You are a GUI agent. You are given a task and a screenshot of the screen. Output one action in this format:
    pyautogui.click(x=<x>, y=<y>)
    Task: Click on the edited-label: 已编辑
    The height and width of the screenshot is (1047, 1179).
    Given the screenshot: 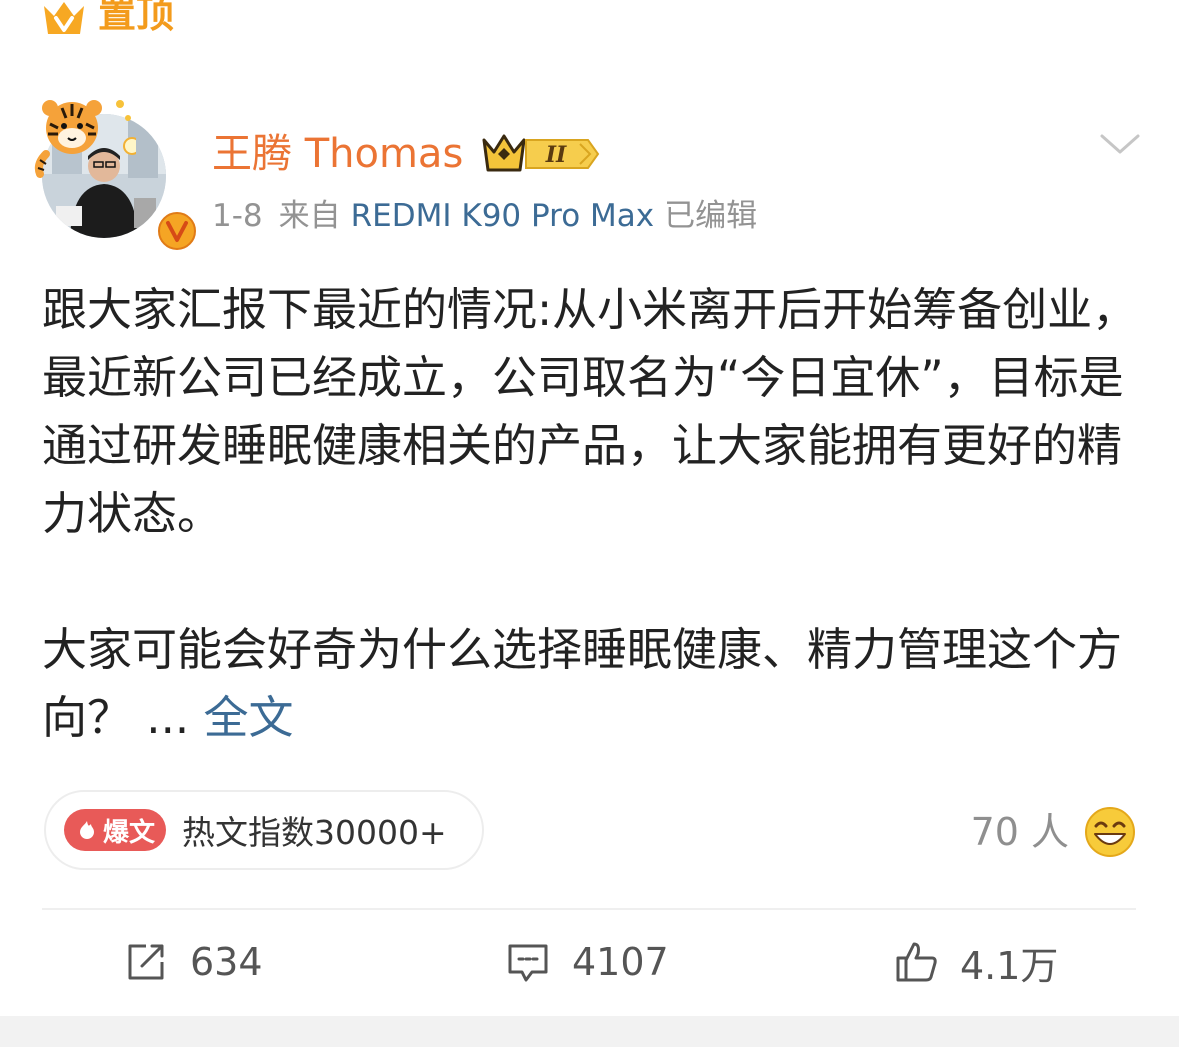 What is the action you would take?
    pyautogui.click(x=710, y=216)
    